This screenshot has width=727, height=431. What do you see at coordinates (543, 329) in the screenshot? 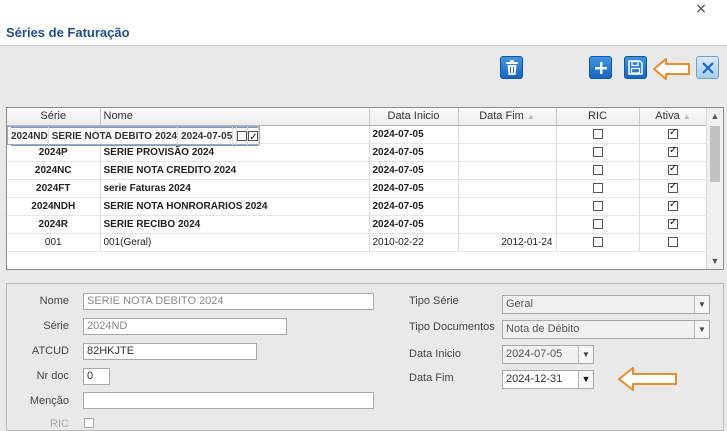
I see `tipo-documentos-value: Nota de Débito` at bounding box center [543, 329].